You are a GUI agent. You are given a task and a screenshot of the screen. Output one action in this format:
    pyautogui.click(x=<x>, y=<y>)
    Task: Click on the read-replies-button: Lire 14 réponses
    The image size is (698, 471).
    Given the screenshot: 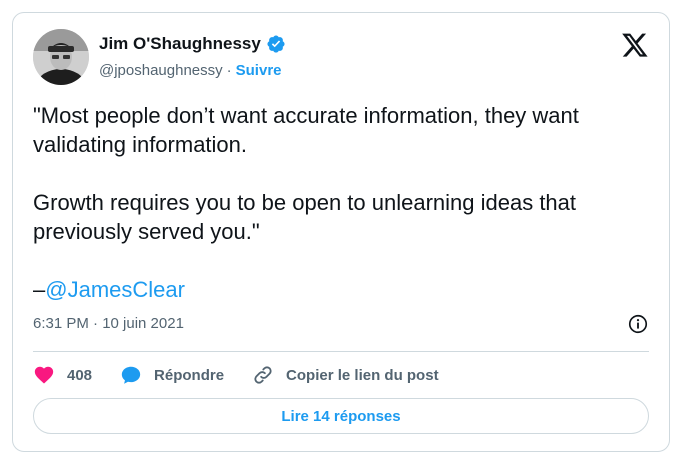 What is the action you would take?
    pyautogui.click(x=341, y=416)
    